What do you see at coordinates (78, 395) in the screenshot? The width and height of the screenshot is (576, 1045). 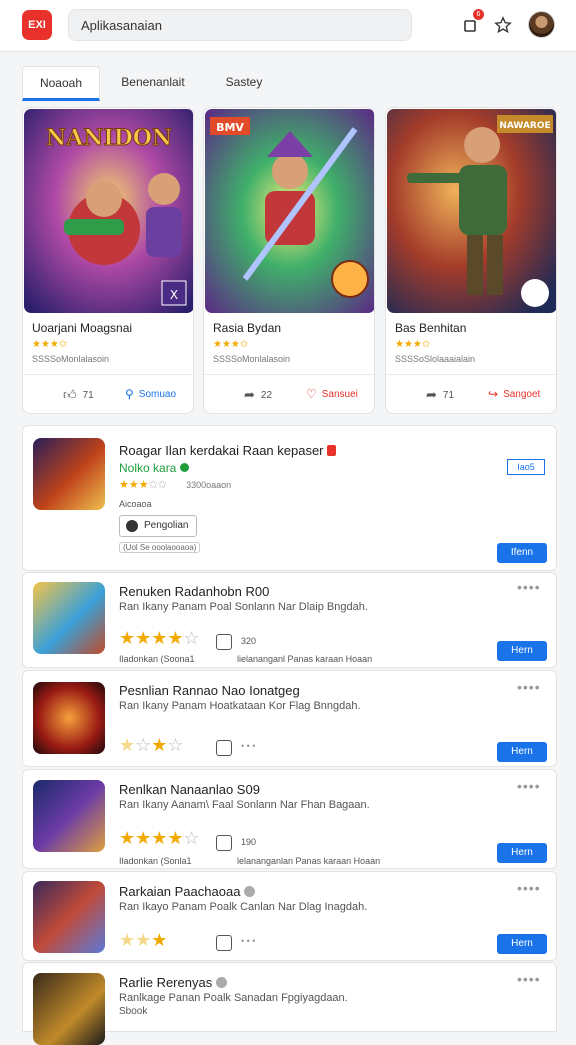 I see `like-button: 👍︎ 71` at bounding box center [78, 395].